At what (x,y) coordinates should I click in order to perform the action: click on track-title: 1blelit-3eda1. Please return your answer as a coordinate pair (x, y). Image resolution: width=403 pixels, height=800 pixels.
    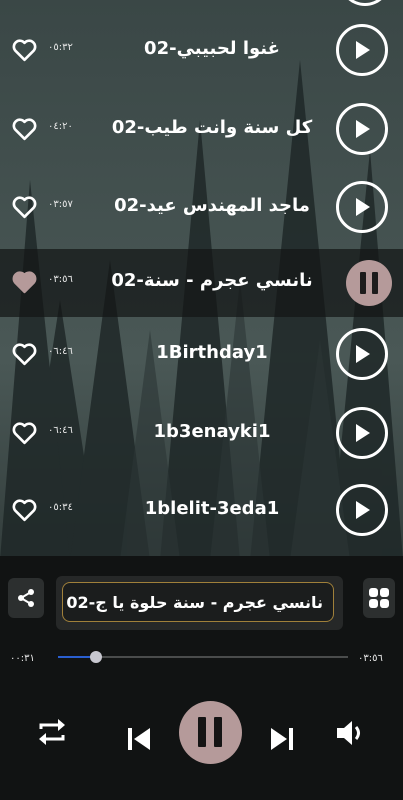
    Looking at the image, I should click on (212, 508).